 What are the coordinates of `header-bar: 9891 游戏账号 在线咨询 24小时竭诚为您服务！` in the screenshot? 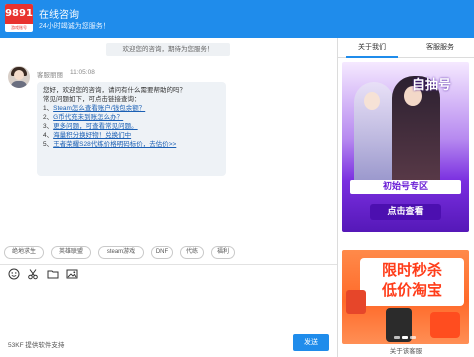 It's located at (237, 19).